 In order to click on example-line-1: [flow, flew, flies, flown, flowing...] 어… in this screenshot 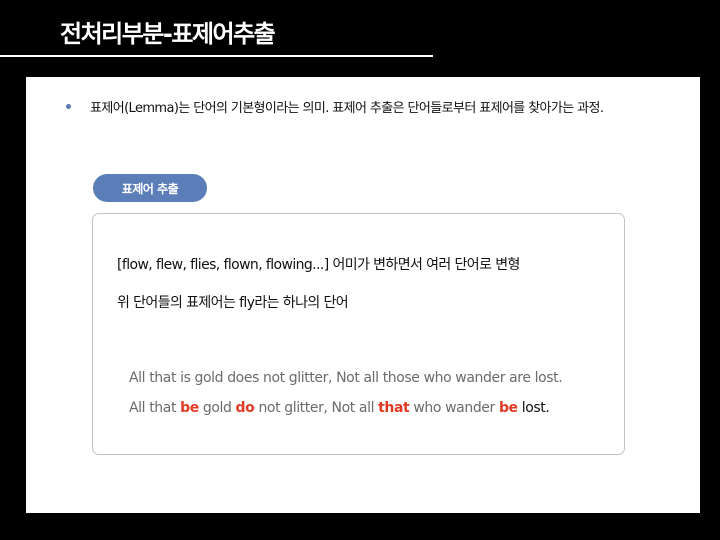, I will do `click(318, 265)`.